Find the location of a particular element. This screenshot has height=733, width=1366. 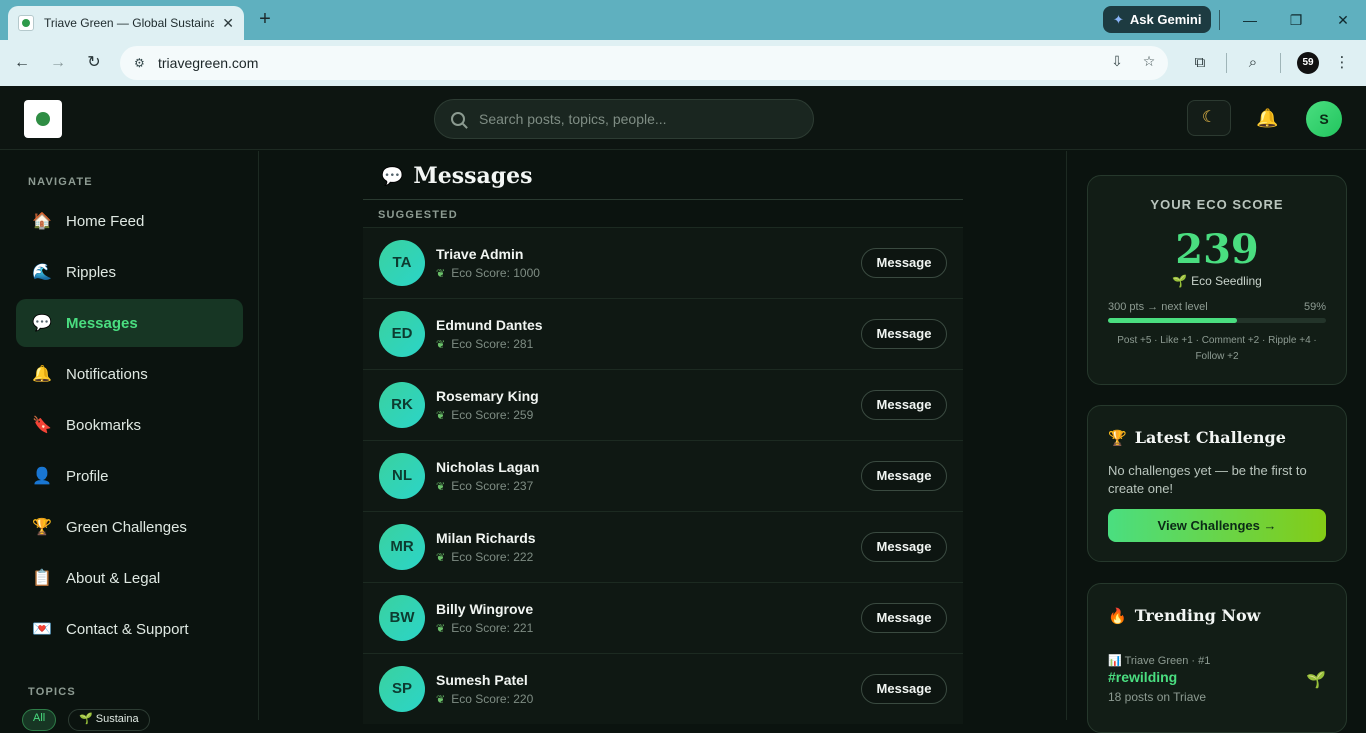

search-bar is located at coordinates (624, 119).